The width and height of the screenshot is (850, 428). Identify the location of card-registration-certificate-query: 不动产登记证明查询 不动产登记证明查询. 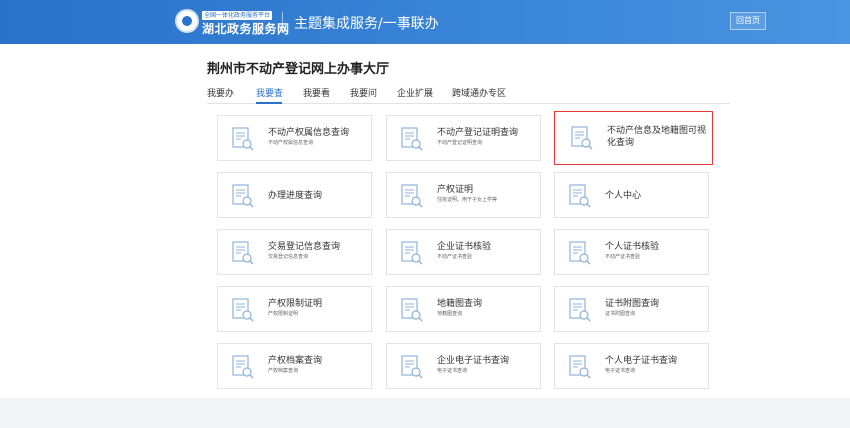
(463, 138).